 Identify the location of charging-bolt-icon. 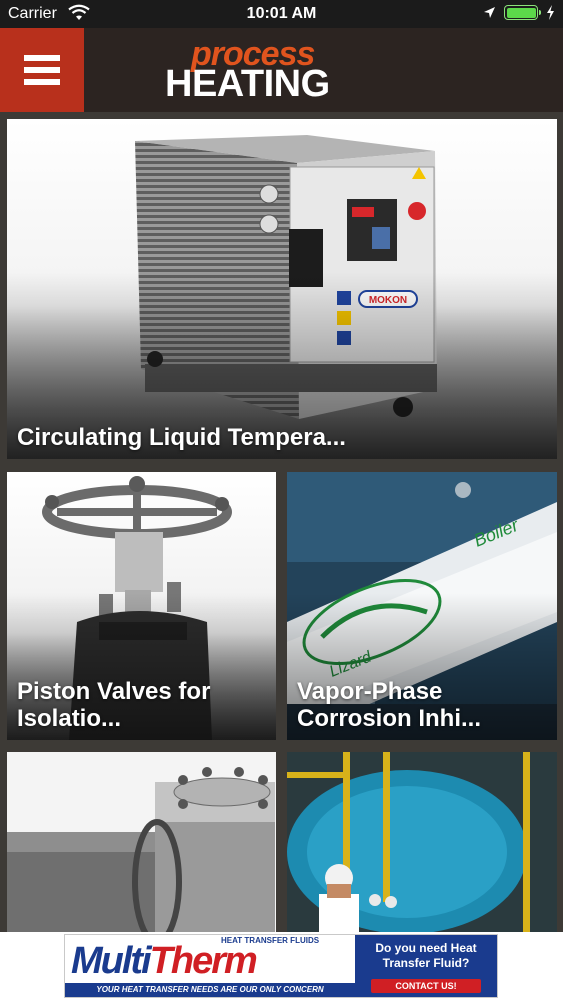
(550, 12).